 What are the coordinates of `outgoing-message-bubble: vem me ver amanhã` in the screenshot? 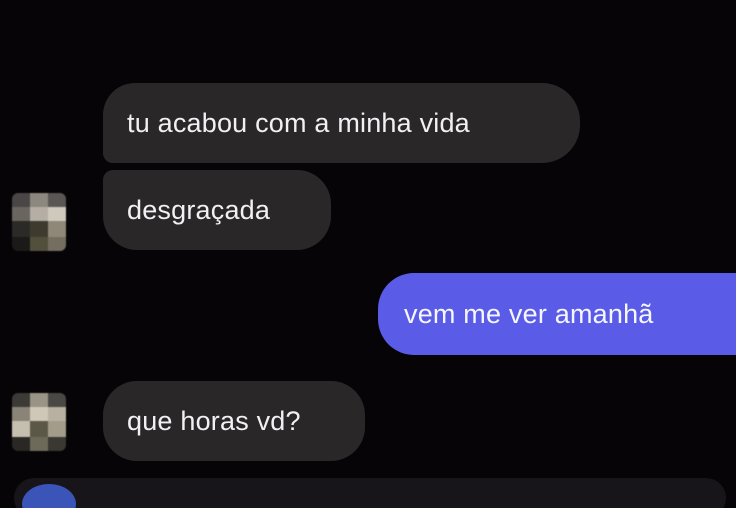 It's located at (557, 314).